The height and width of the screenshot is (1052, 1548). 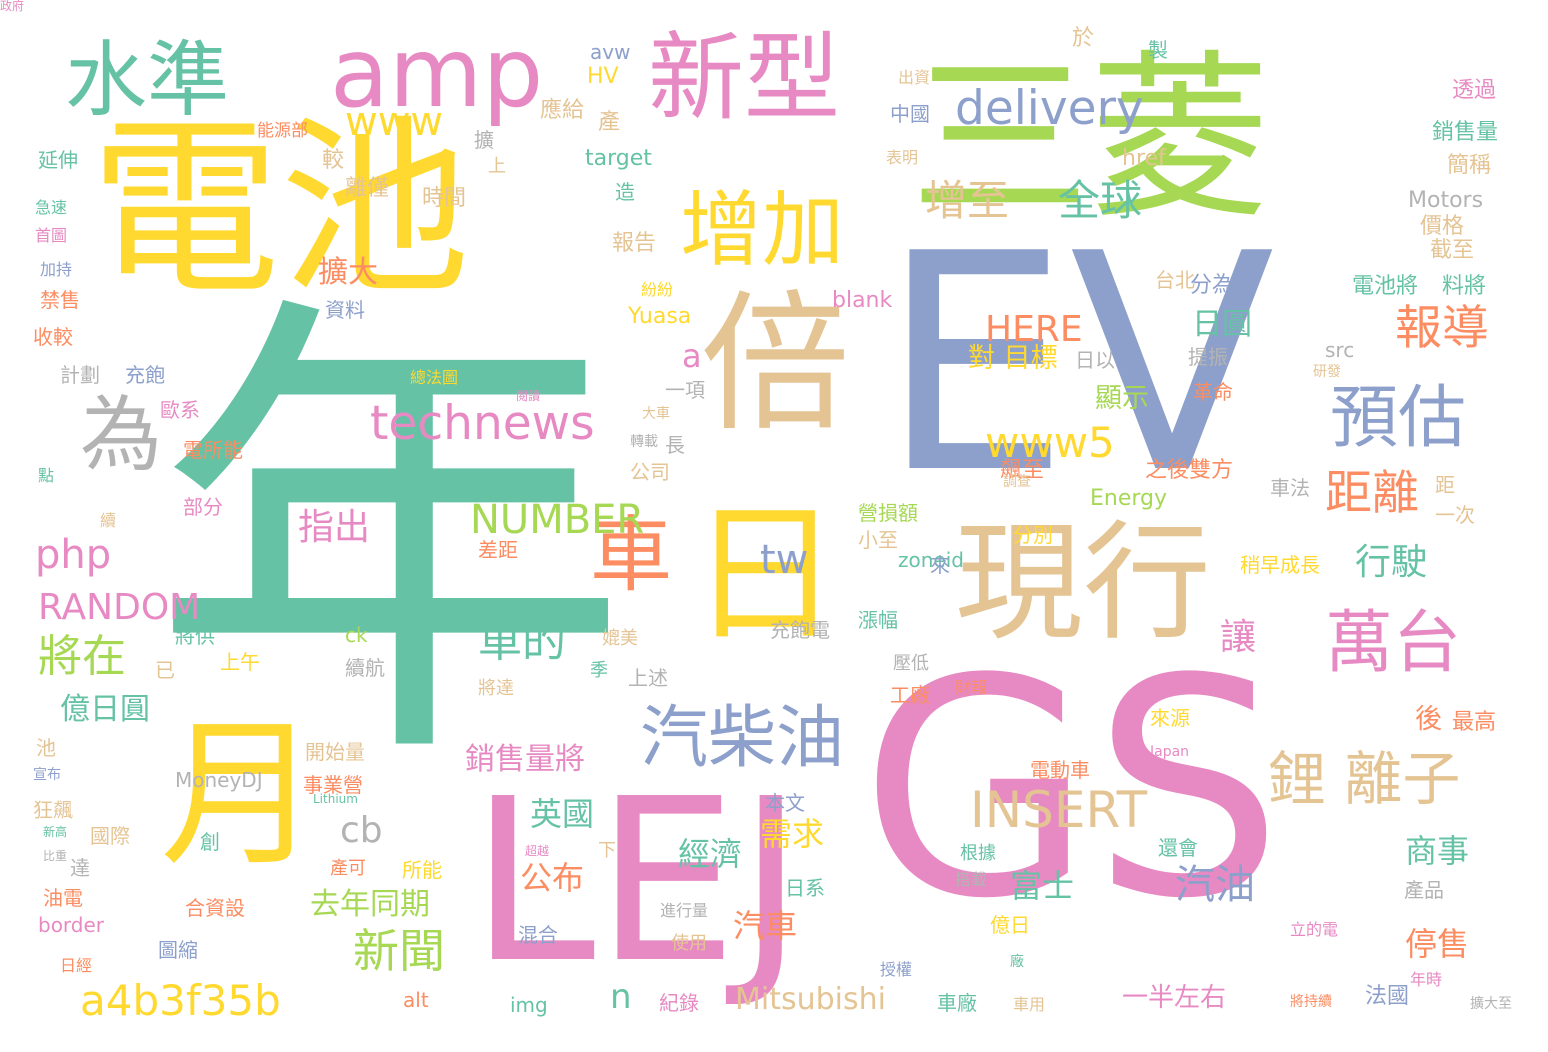 I want to click on word-cloud-word-95: 中國, so click(x=910, y=114).